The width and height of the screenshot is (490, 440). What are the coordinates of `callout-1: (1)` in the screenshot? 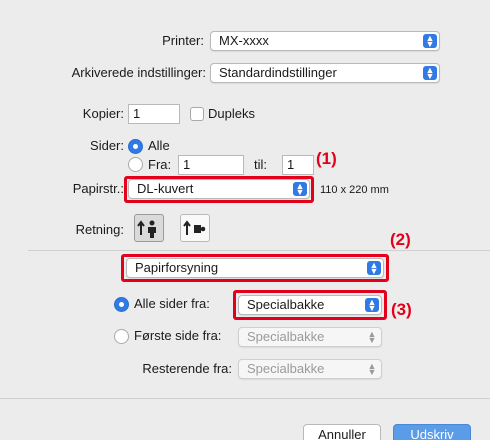 It's located at (326, 158).